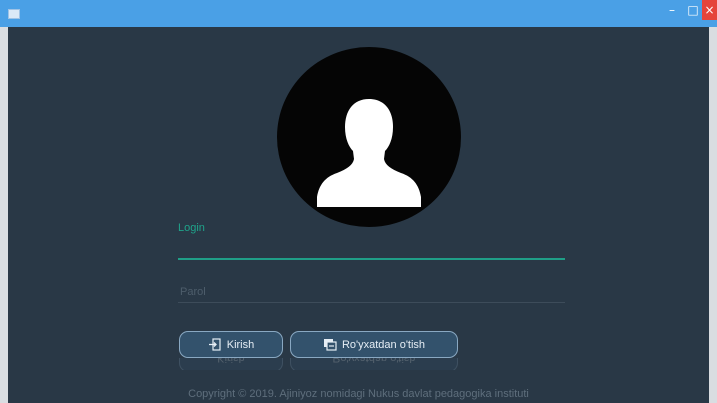  What do you see at coordinates (693, 10) in the screenshot?
I see `maximize-button: □` at bounding box center [693, 10].